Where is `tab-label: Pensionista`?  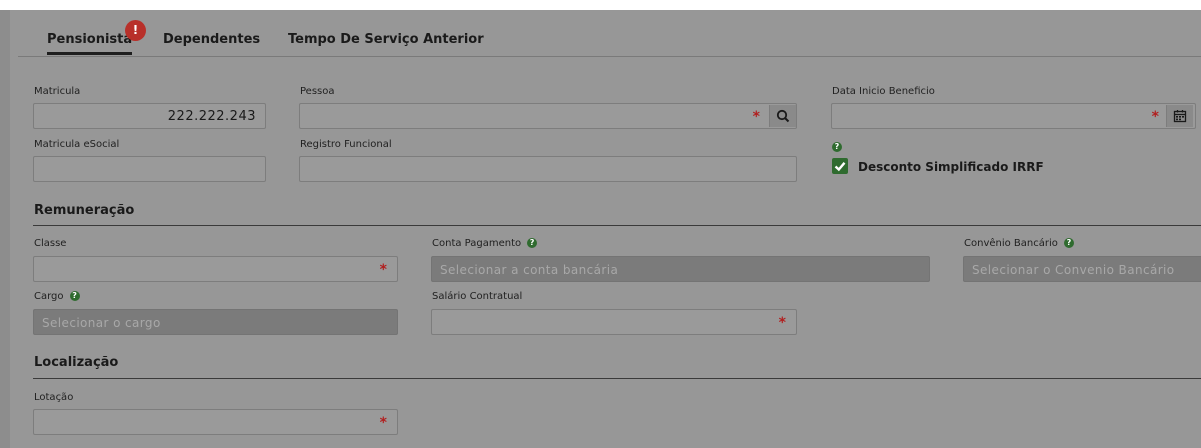
tab-label: Pensionista is located at coordinates (90, 39).